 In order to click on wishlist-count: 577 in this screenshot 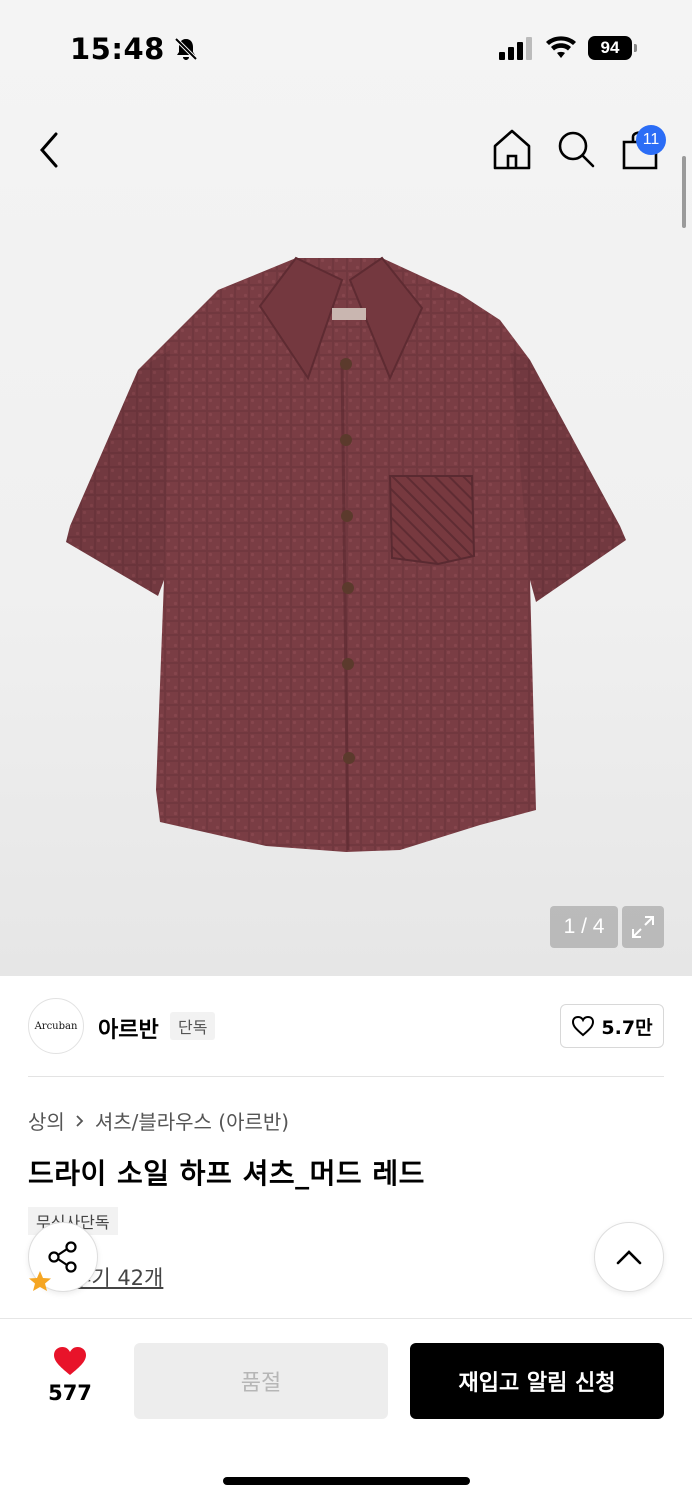, I will do `click(70, 1393)`.